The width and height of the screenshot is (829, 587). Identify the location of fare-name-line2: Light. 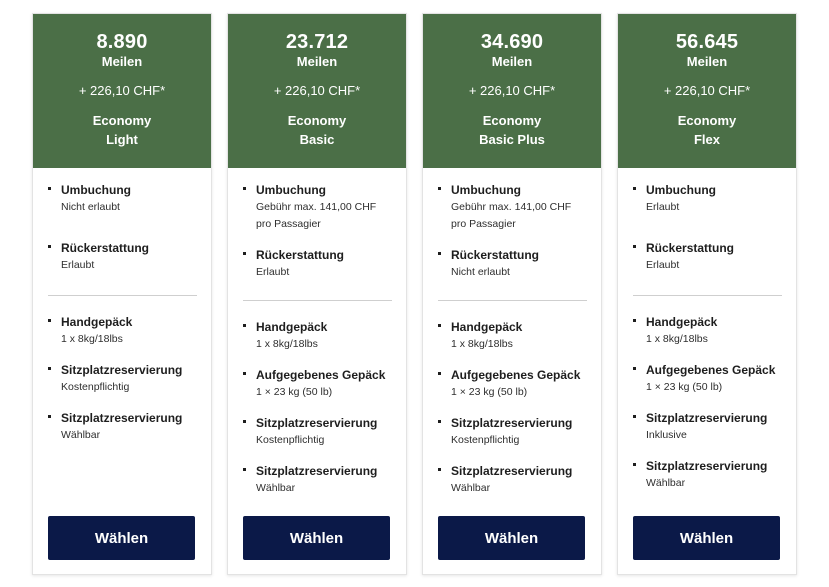
(122, 139).